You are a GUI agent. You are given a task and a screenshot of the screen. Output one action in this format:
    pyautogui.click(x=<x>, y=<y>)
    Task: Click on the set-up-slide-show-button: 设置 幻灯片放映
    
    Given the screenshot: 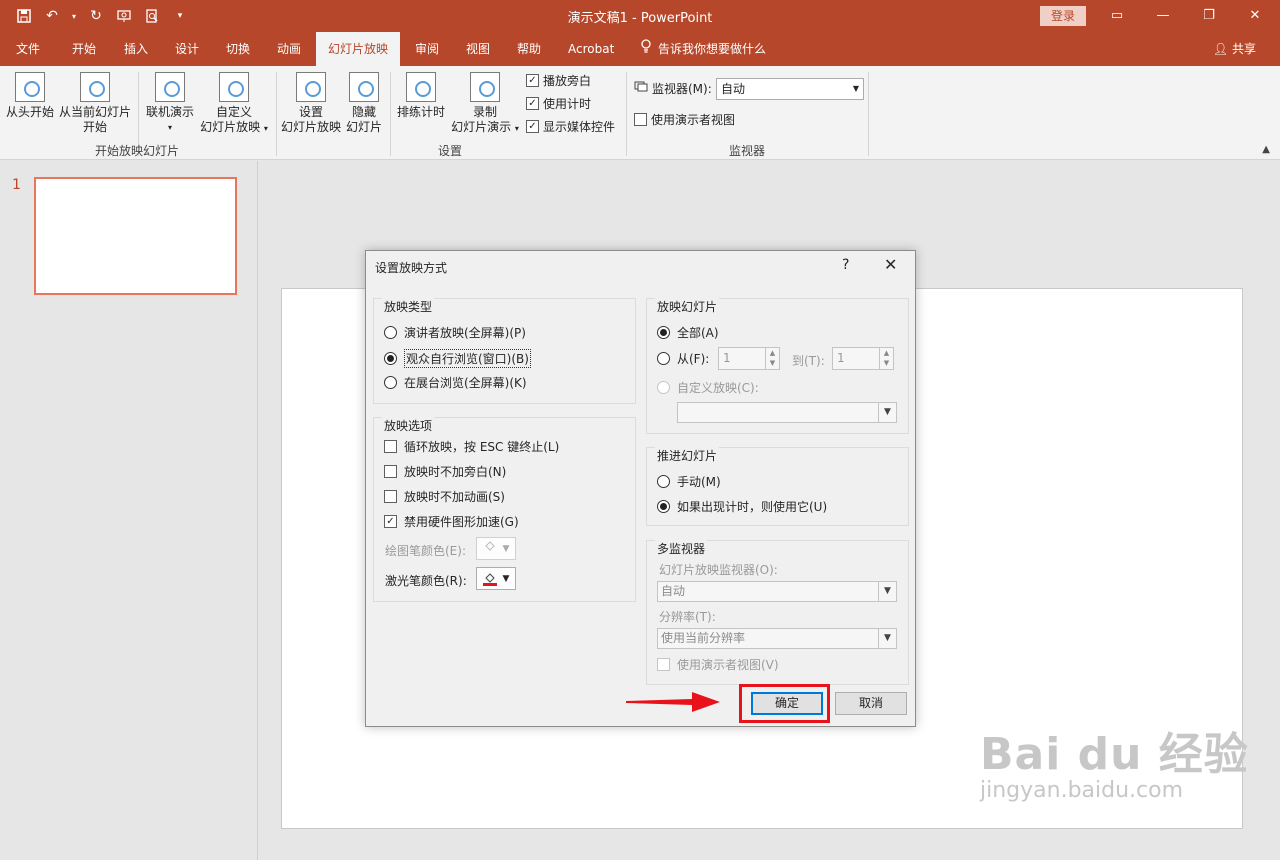 What is the action you would take?
    pyautogui.click(x=311, y=103)
    